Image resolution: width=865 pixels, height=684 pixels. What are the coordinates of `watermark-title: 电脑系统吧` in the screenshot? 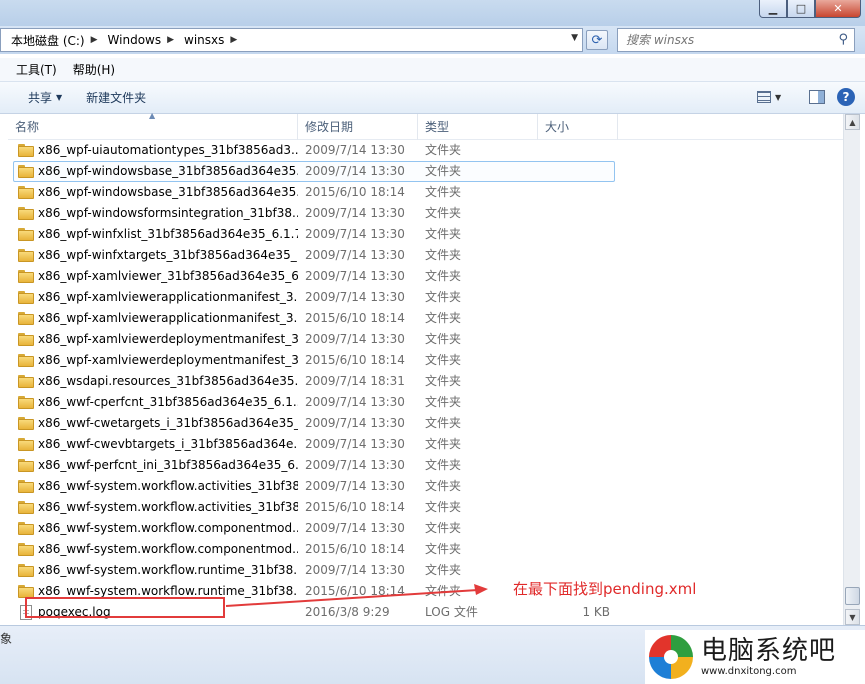 It's located at (769, 651).